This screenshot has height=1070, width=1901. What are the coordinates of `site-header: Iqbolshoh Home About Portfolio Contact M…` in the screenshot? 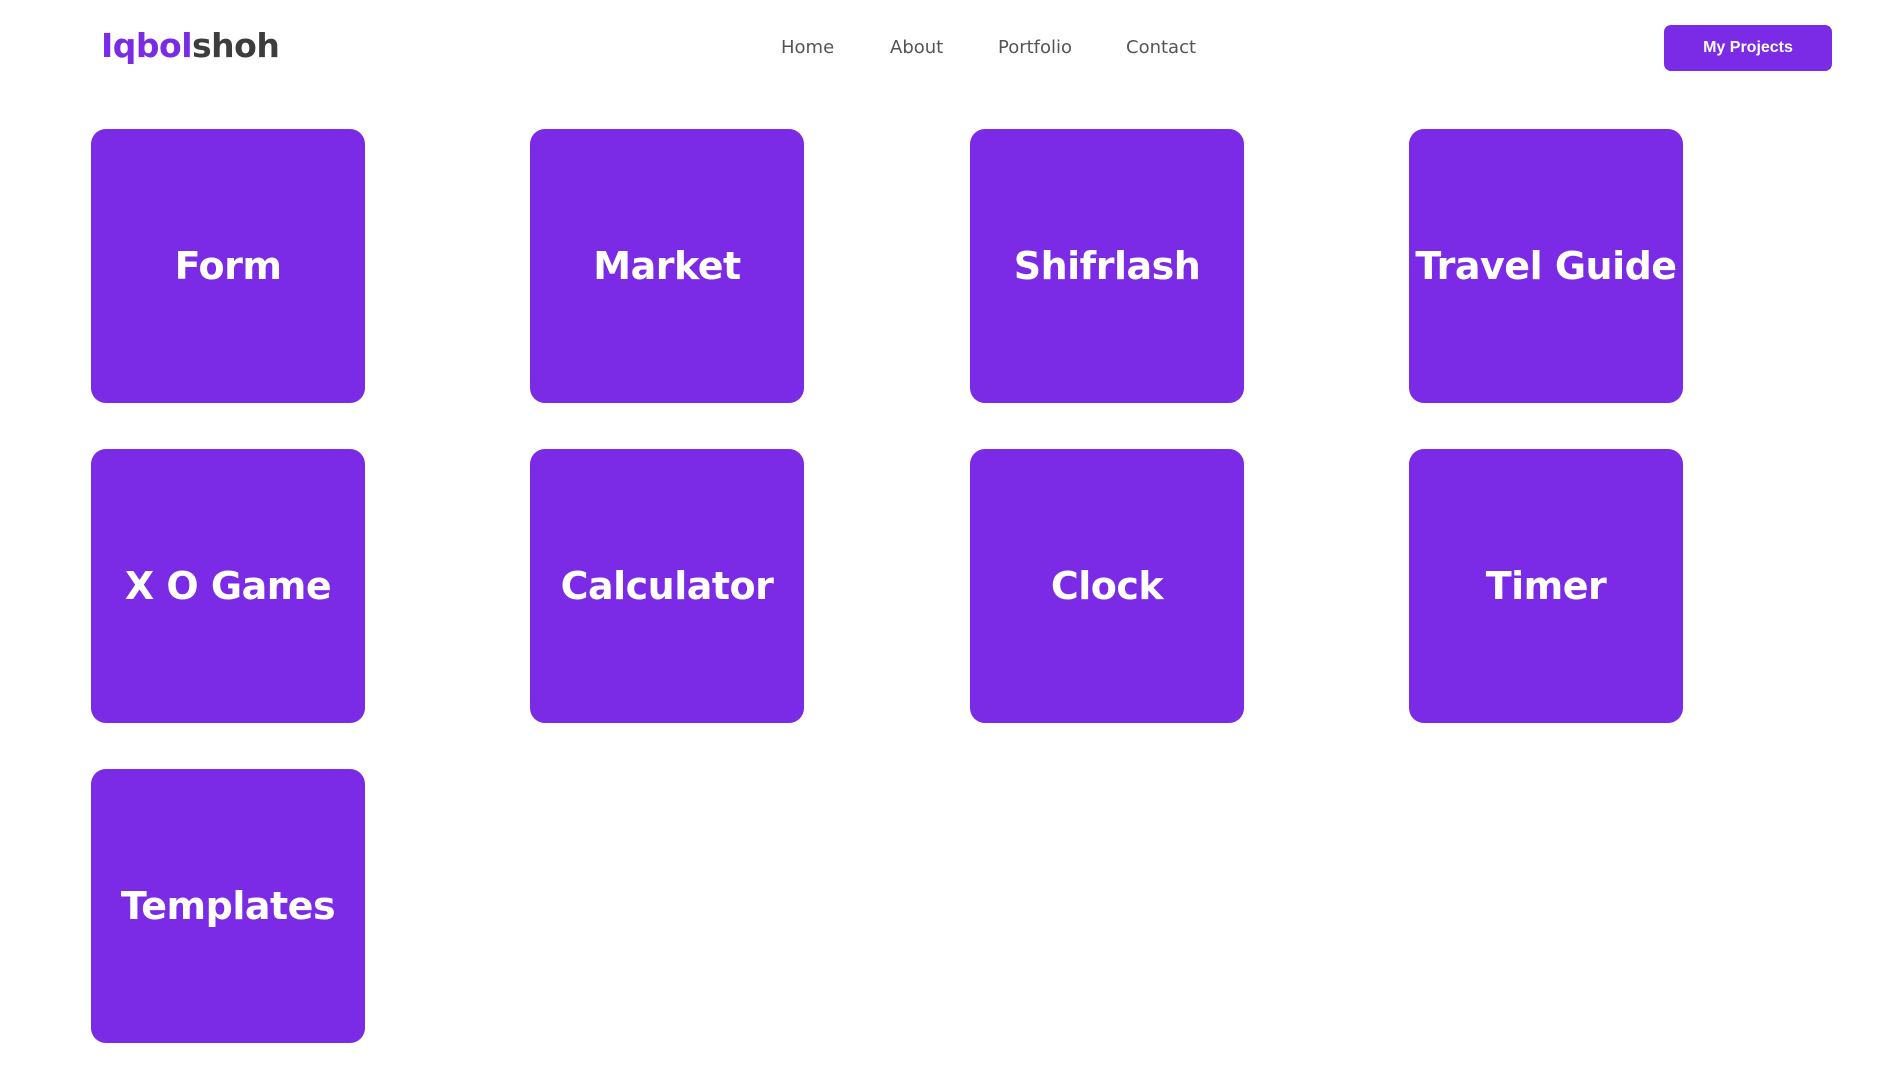 It's located at (950, 48).